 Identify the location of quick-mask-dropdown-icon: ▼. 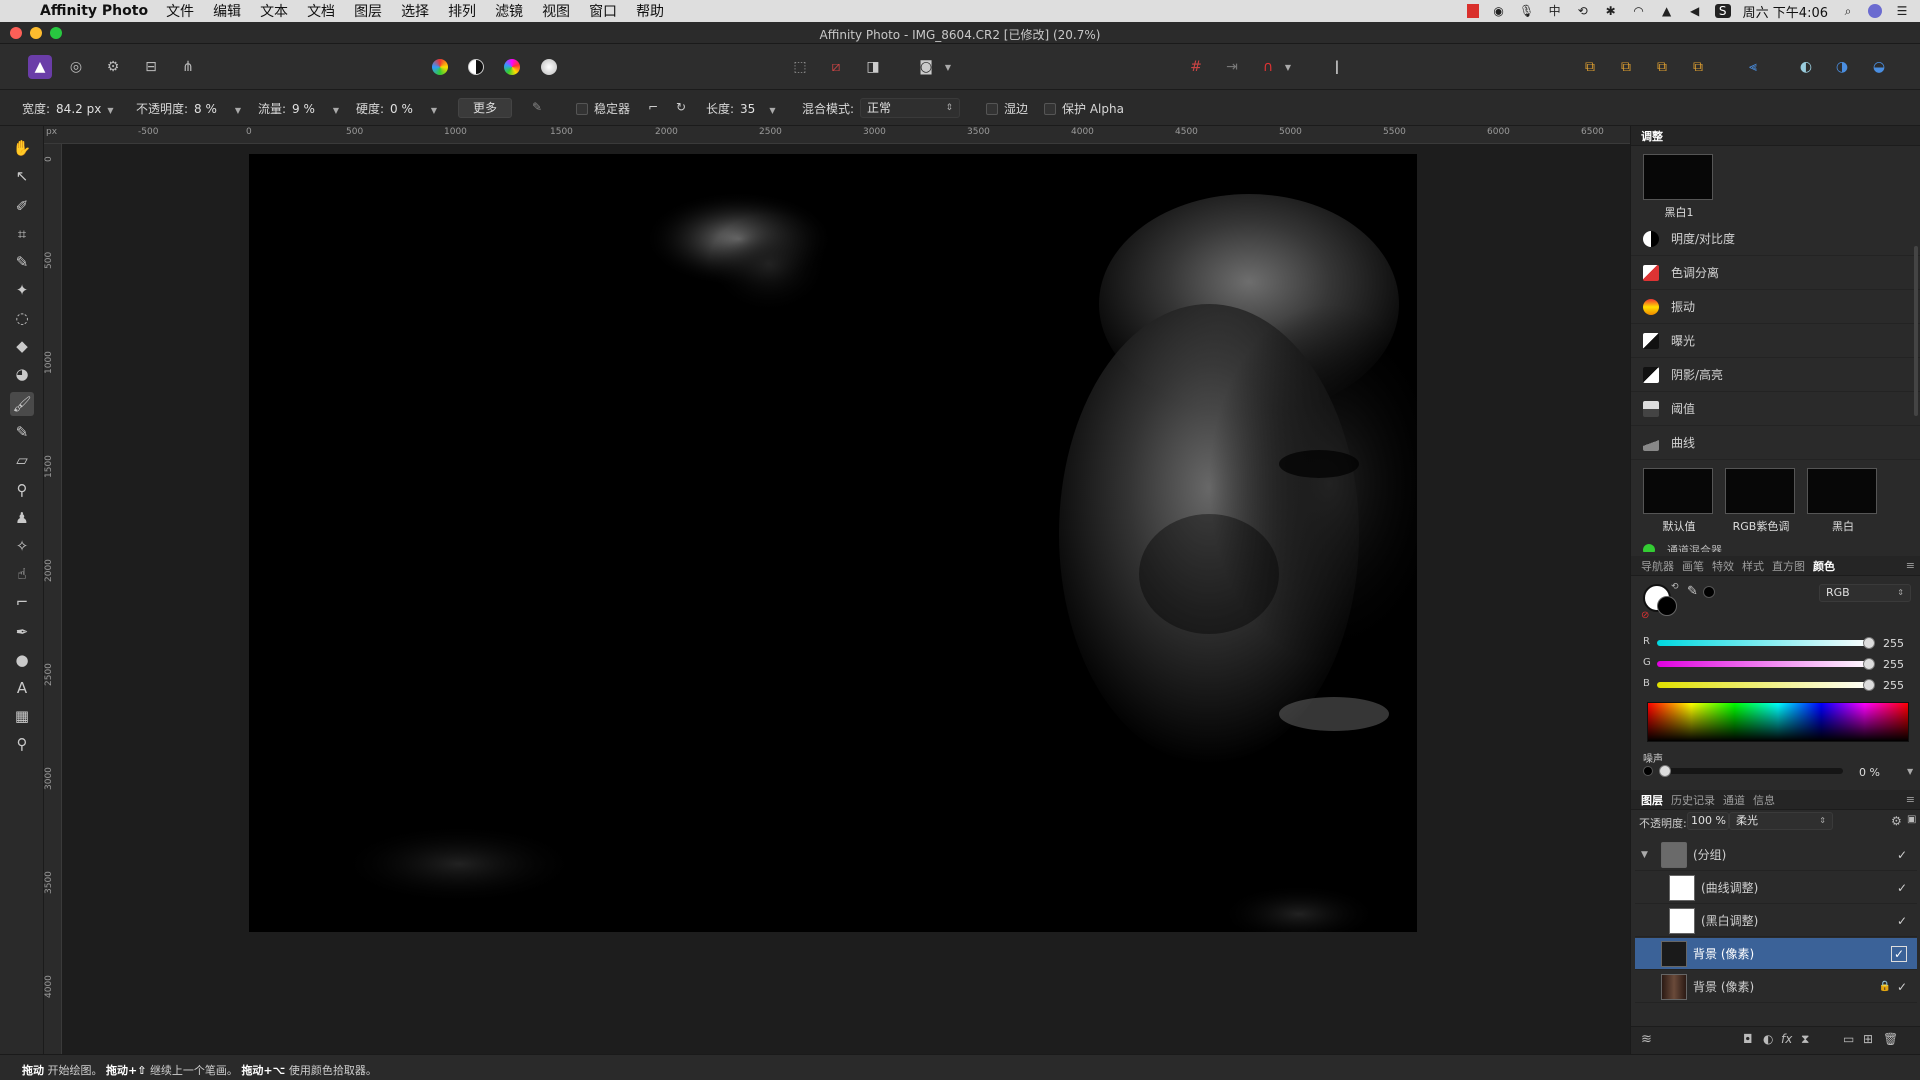
(948, 67).